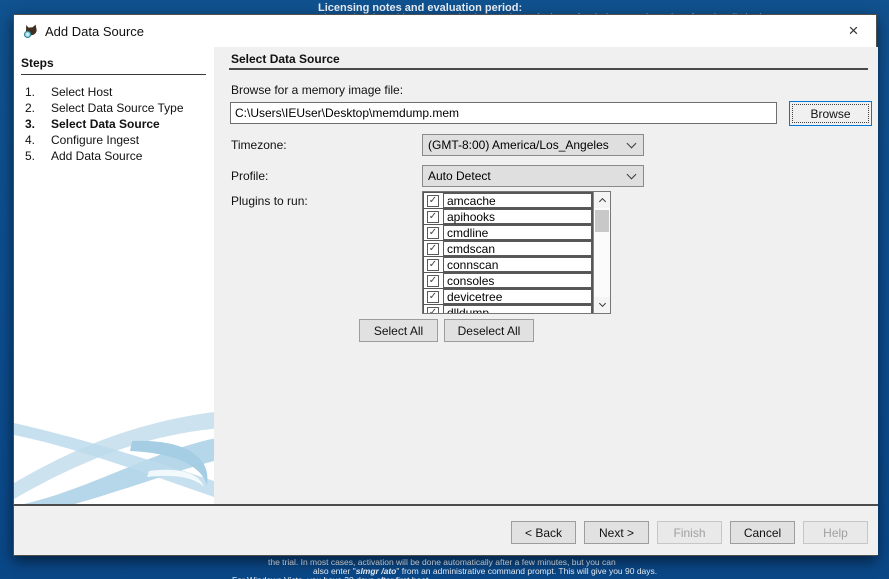 The width and height of the screenshot is (889, 579). I want to click on plugin-row-apihooks: ✓ apihooks, so click(508, 216).